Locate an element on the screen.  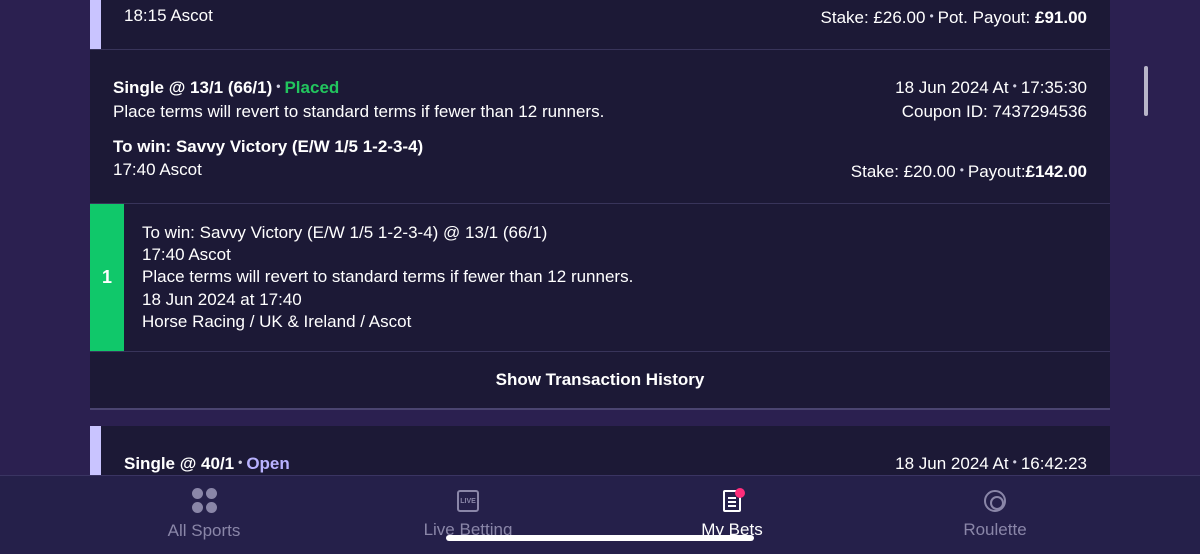
bet-datetime: 18 Jun 2024 At • 17:35:30 is located at coordinates (991, 87).